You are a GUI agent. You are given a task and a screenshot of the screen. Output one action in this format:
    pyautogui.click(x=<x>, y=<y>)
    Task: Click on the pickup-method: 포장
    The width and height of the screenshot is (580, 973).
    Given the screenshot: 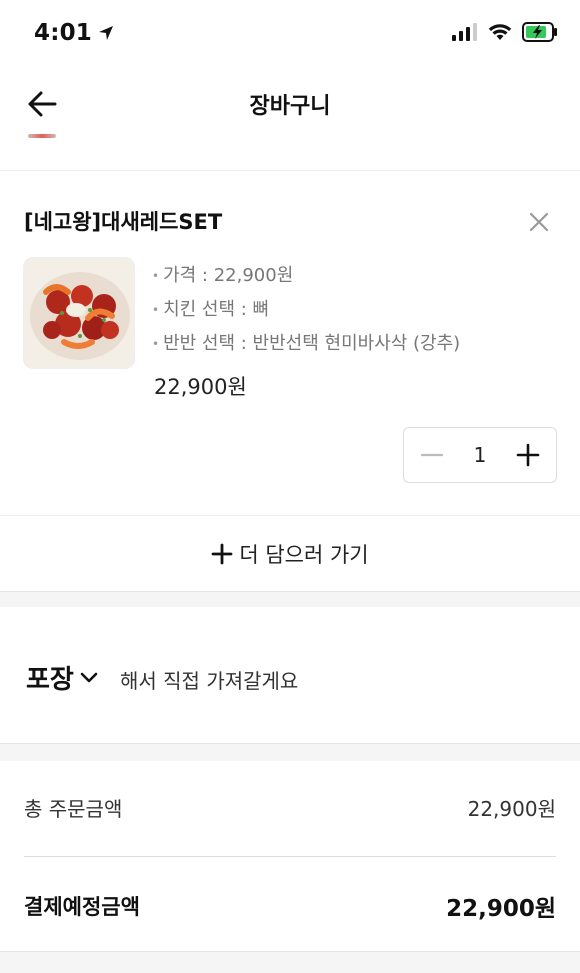 What is the action you would take?
    pyautogui.click(x=50, y=680)
    